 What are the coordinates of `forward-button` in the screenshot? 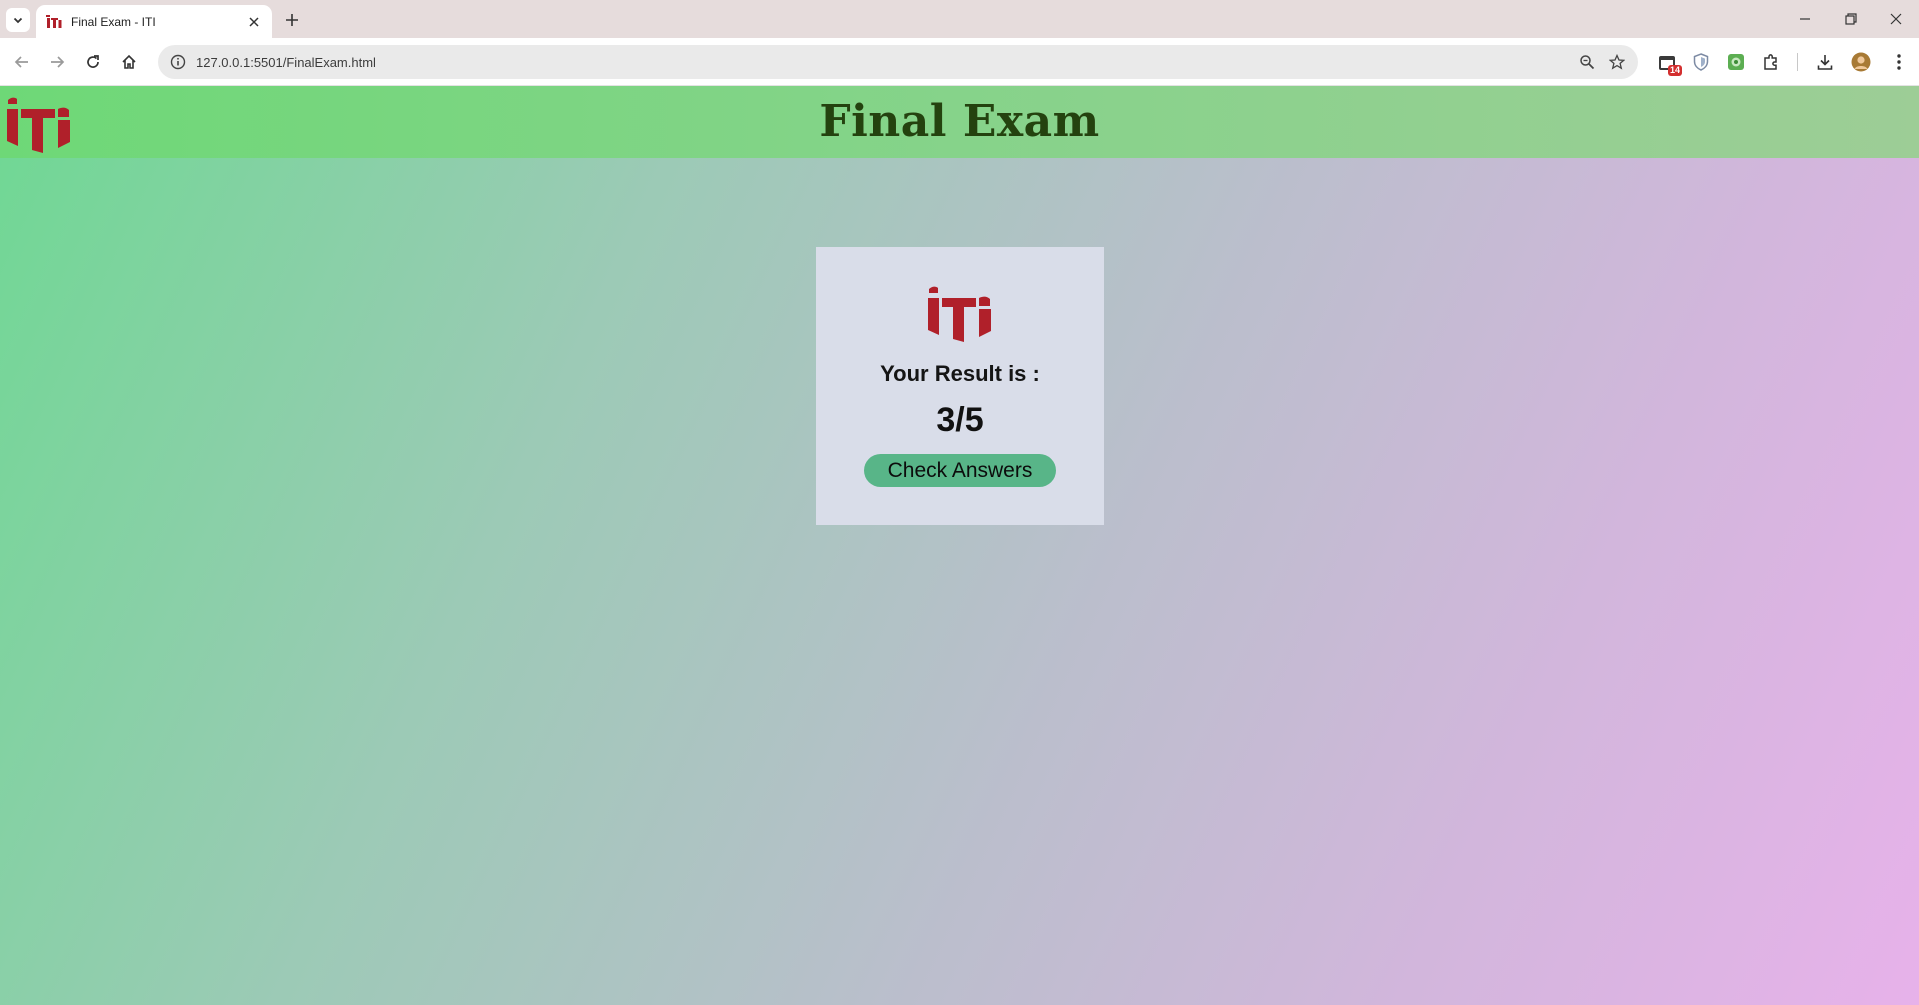 It's located at (57, 62).